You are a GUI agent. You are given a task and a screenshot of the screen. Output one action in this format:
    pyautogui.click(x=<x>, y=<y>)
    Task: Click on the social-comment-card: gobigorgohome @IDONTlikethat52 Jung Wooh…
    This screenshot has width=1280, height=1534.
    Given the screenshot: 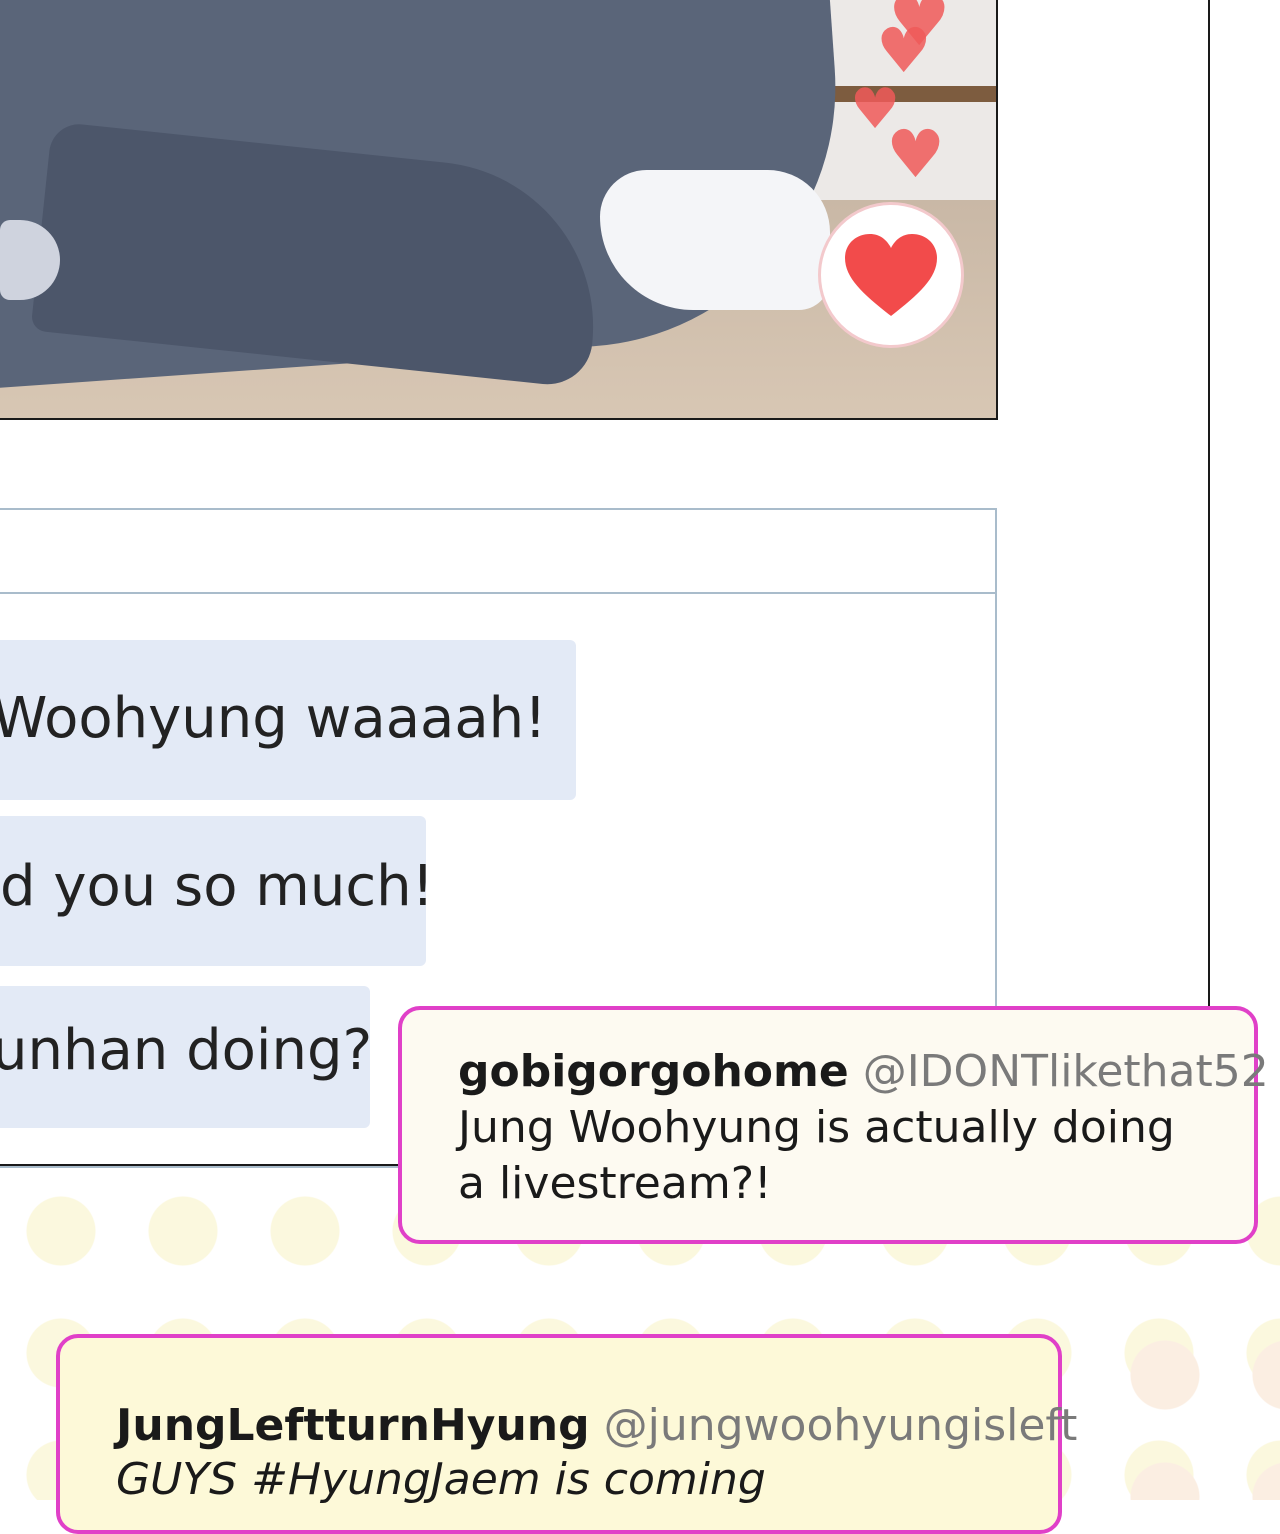 What is the action you would take?
    pyautogui.click(x=833, y=1125)
    